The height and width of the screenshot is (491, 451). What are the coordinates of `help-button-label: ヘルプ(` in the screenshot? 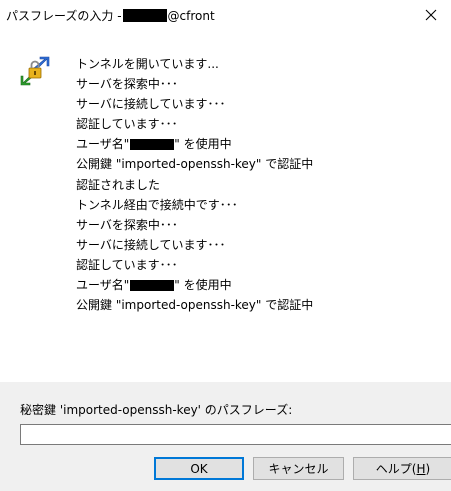 It's located at (396, 469).